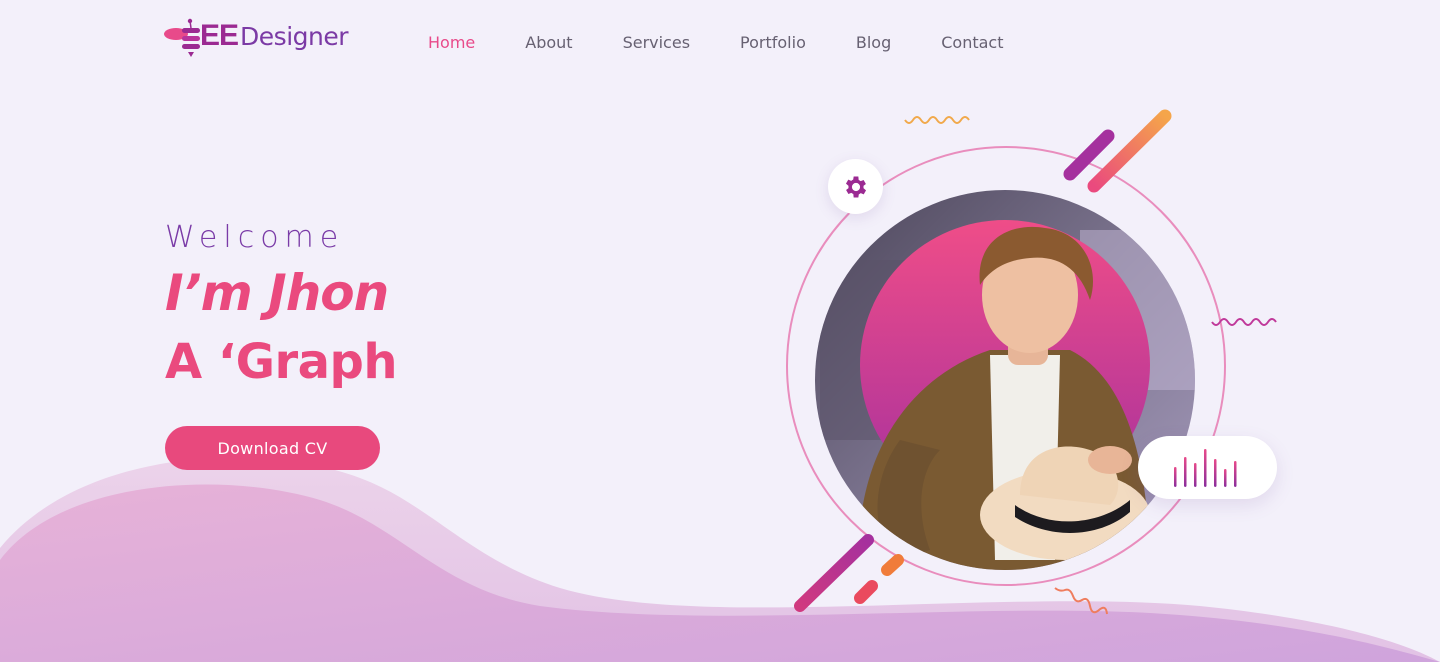 Image resolution: width=1440 pixels, height=662 pixels. Describe the element at coordinates (1129, 151) in the screenshot. I see `stripe-top-orange` at that location.